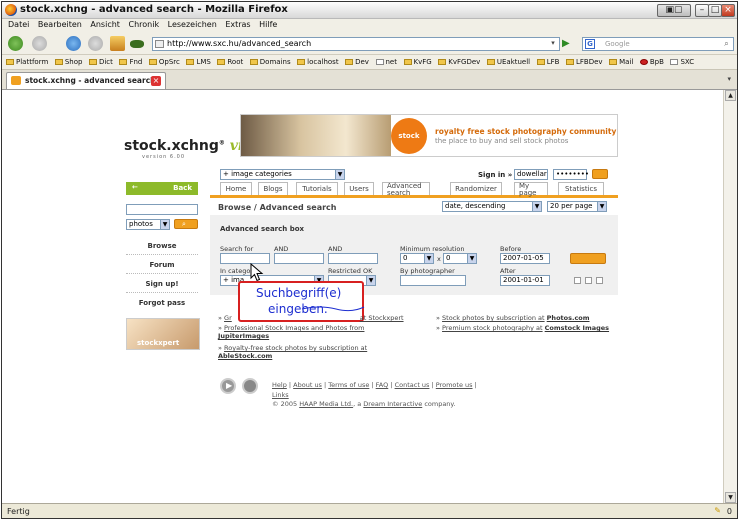 This screenshot has height=520, width=739. Describe the element at coordinates (460, 258) in the screenshot. I see `res-height-select: 0 ▼` at that location.